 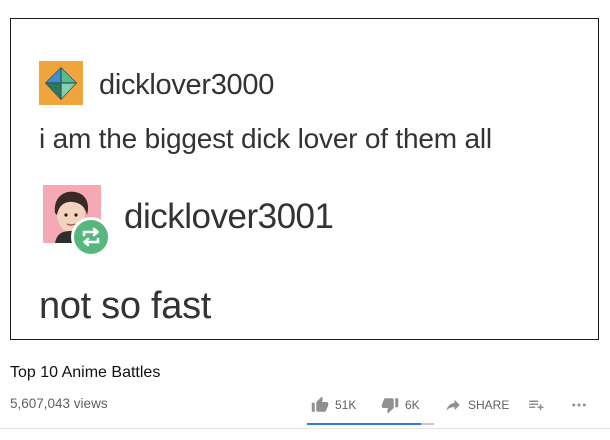 What do you see at coordinates (229, 217) in the screenshot?
I see `reblog-username: dicklover3001` at bounding box center [229, 217].